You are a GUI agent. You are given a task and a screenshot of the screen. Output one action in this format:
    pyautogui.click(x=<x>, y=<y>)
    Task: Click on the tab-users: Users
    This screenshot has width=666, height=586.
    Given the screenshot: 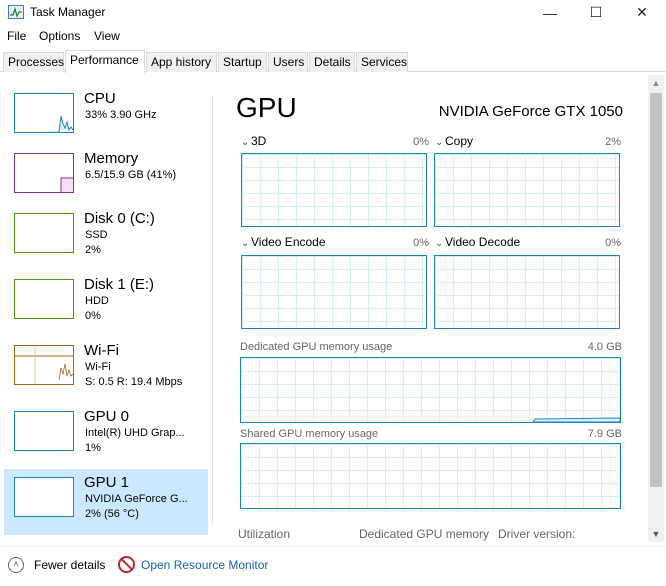 What is the action you would take?
    pyautogui.click(x=288, y=62)
    